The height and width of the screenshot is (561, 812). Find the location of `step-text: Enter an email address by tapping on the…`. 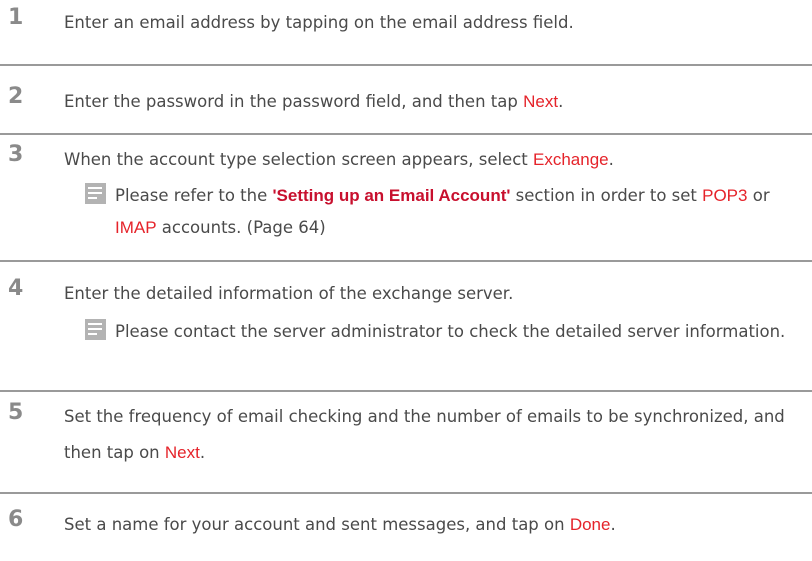

step-text: Enter an email address by tapping on the… is located at coordinates (434, 23).